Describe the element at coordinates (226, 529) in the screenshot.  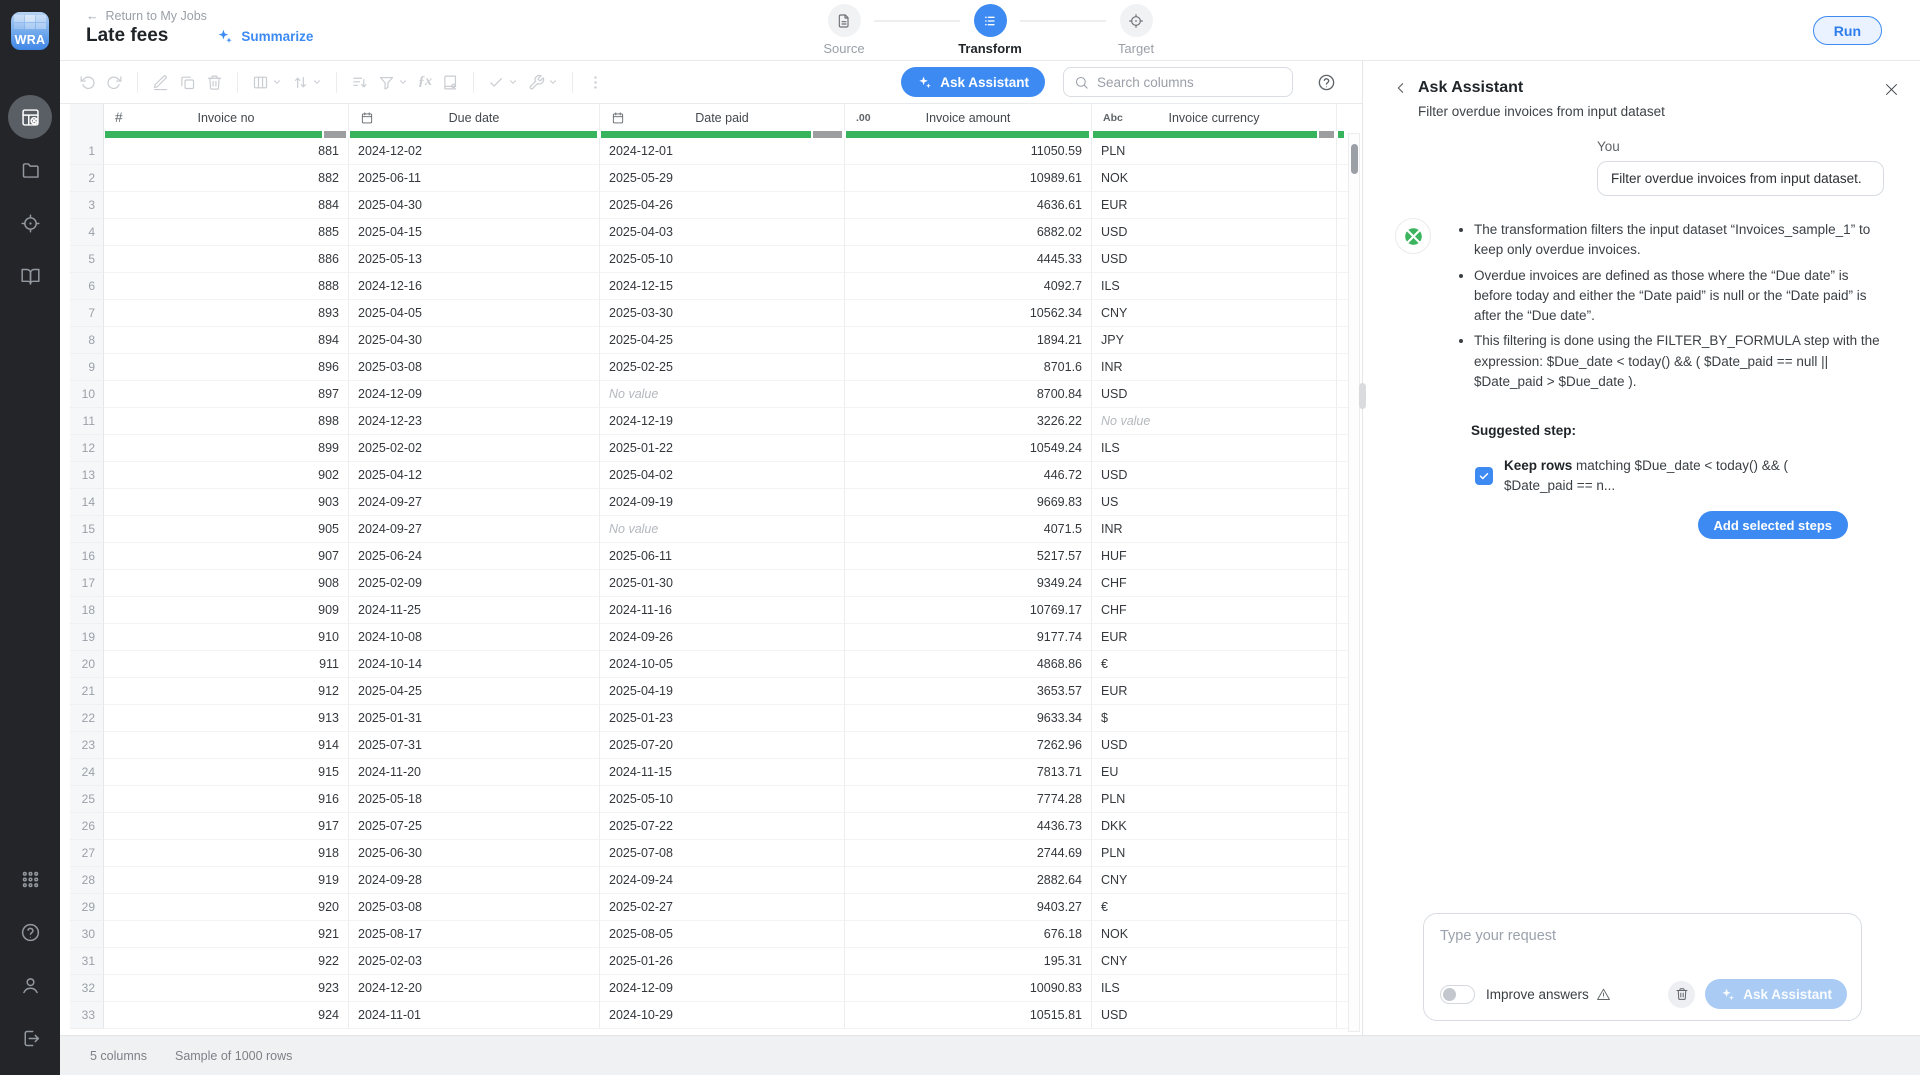
I see `table-cell: 905` at that location.